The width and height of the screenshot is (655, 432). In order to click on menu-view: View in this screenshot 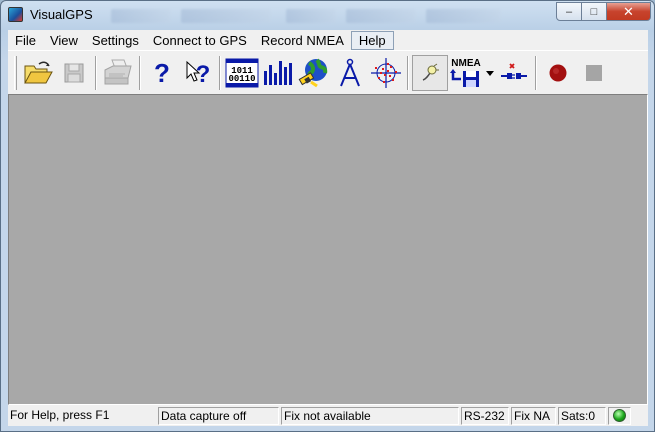, I will do `click(64, 40)`.